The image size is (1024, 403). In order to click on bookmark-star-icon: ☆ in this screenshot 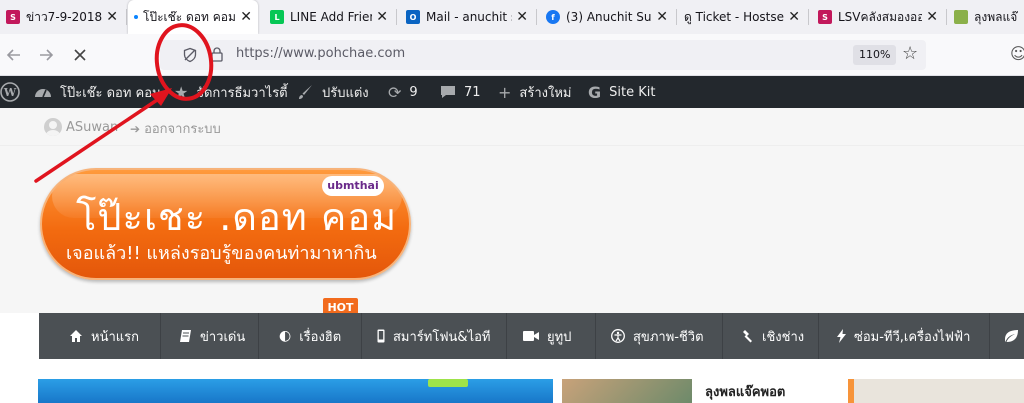, I will do `click(910, 53)`.